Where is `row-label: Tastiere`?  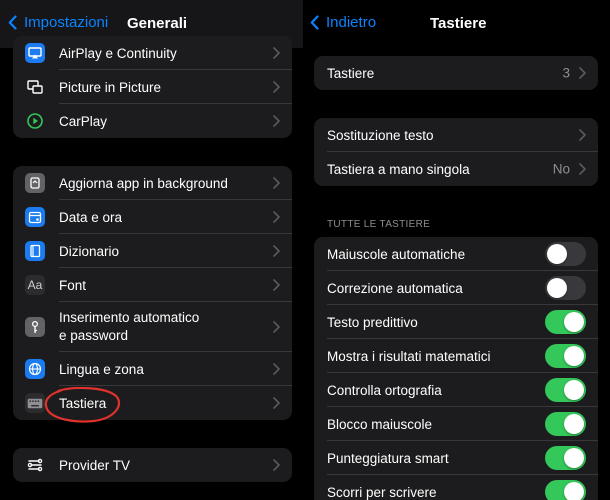 row-label: Tastiere is located at coordinates (351, 73).